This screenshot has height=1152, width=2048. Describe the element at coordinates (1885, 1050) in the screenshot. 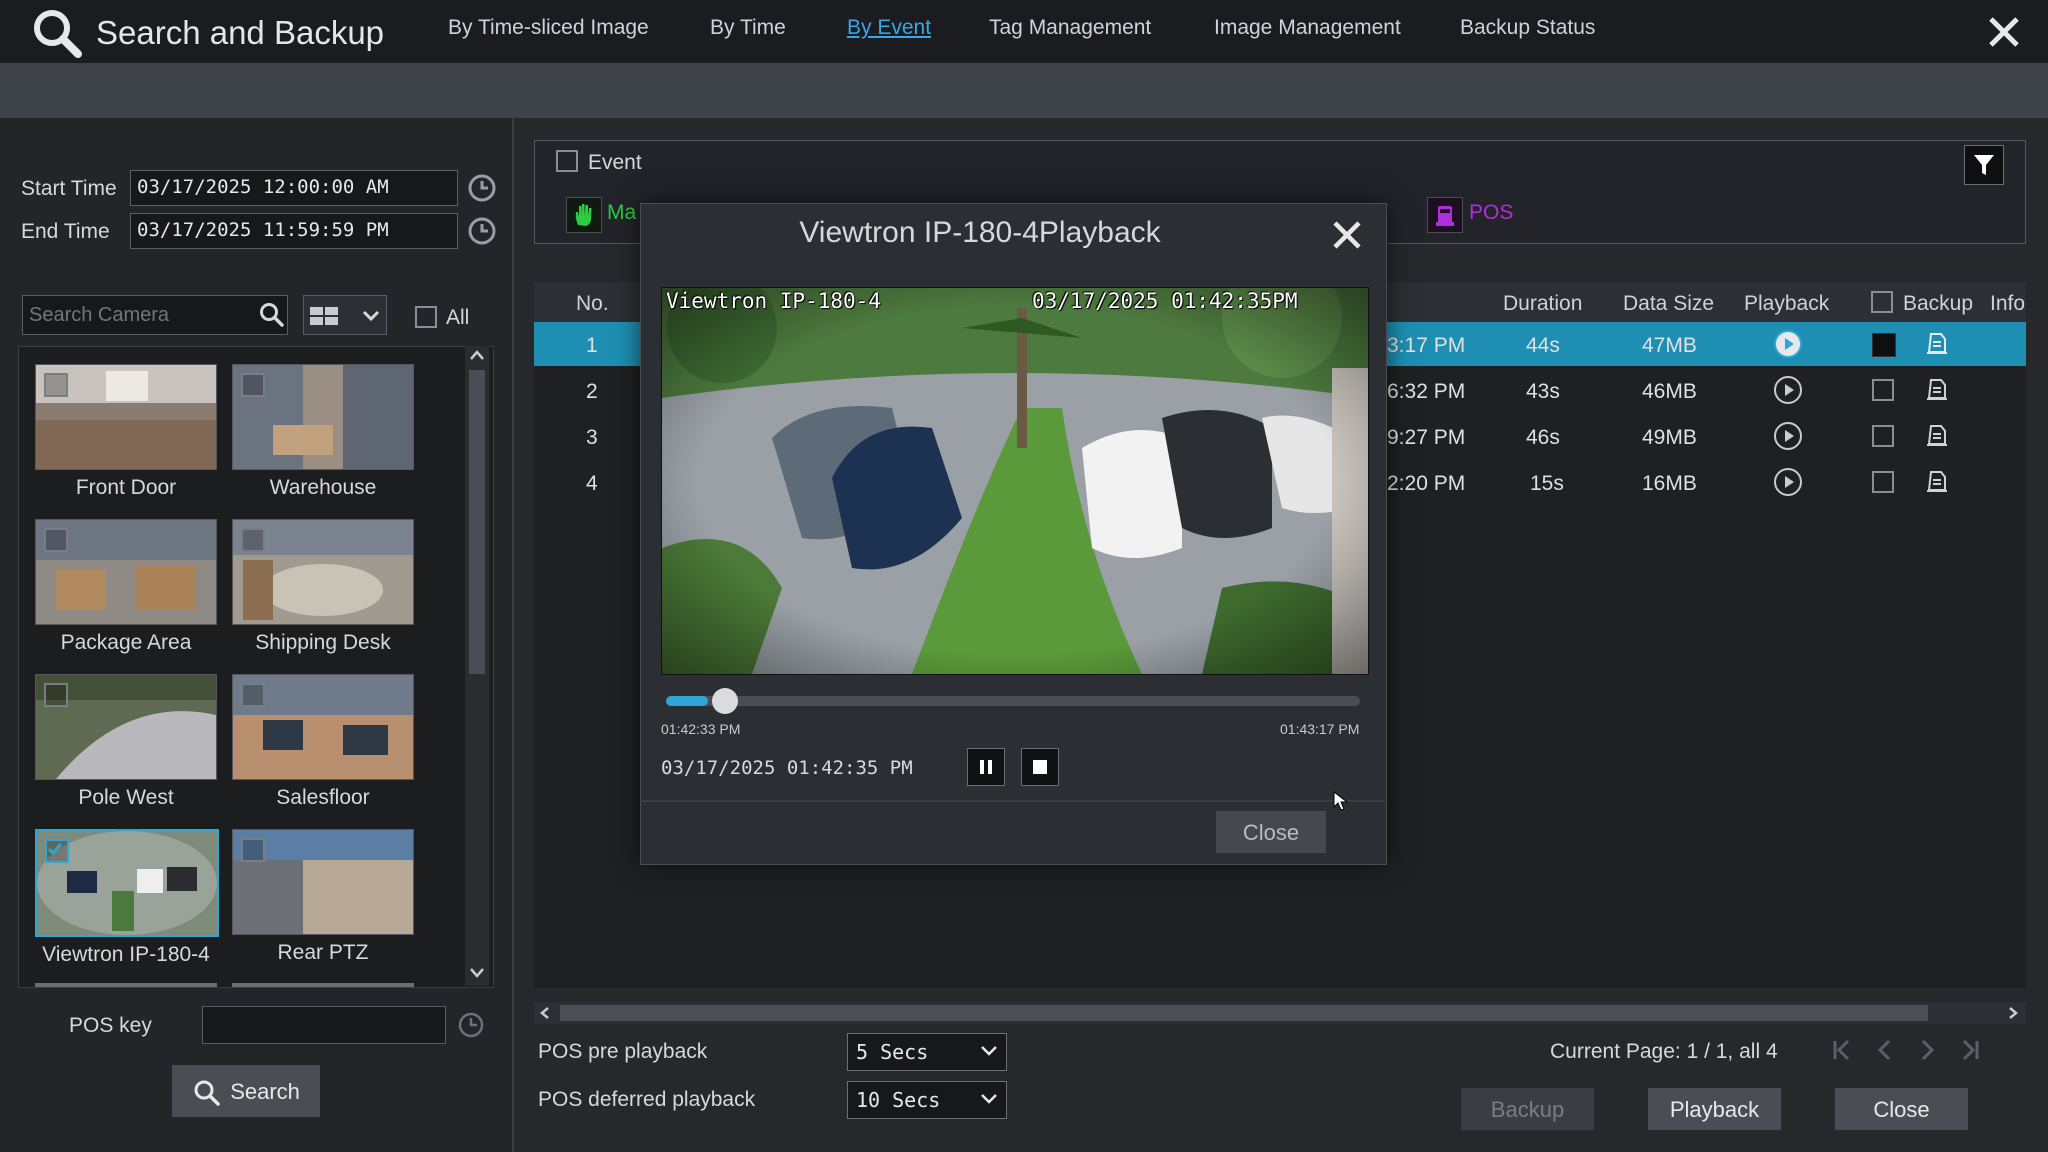

I see `prev-page-icon` at that location.